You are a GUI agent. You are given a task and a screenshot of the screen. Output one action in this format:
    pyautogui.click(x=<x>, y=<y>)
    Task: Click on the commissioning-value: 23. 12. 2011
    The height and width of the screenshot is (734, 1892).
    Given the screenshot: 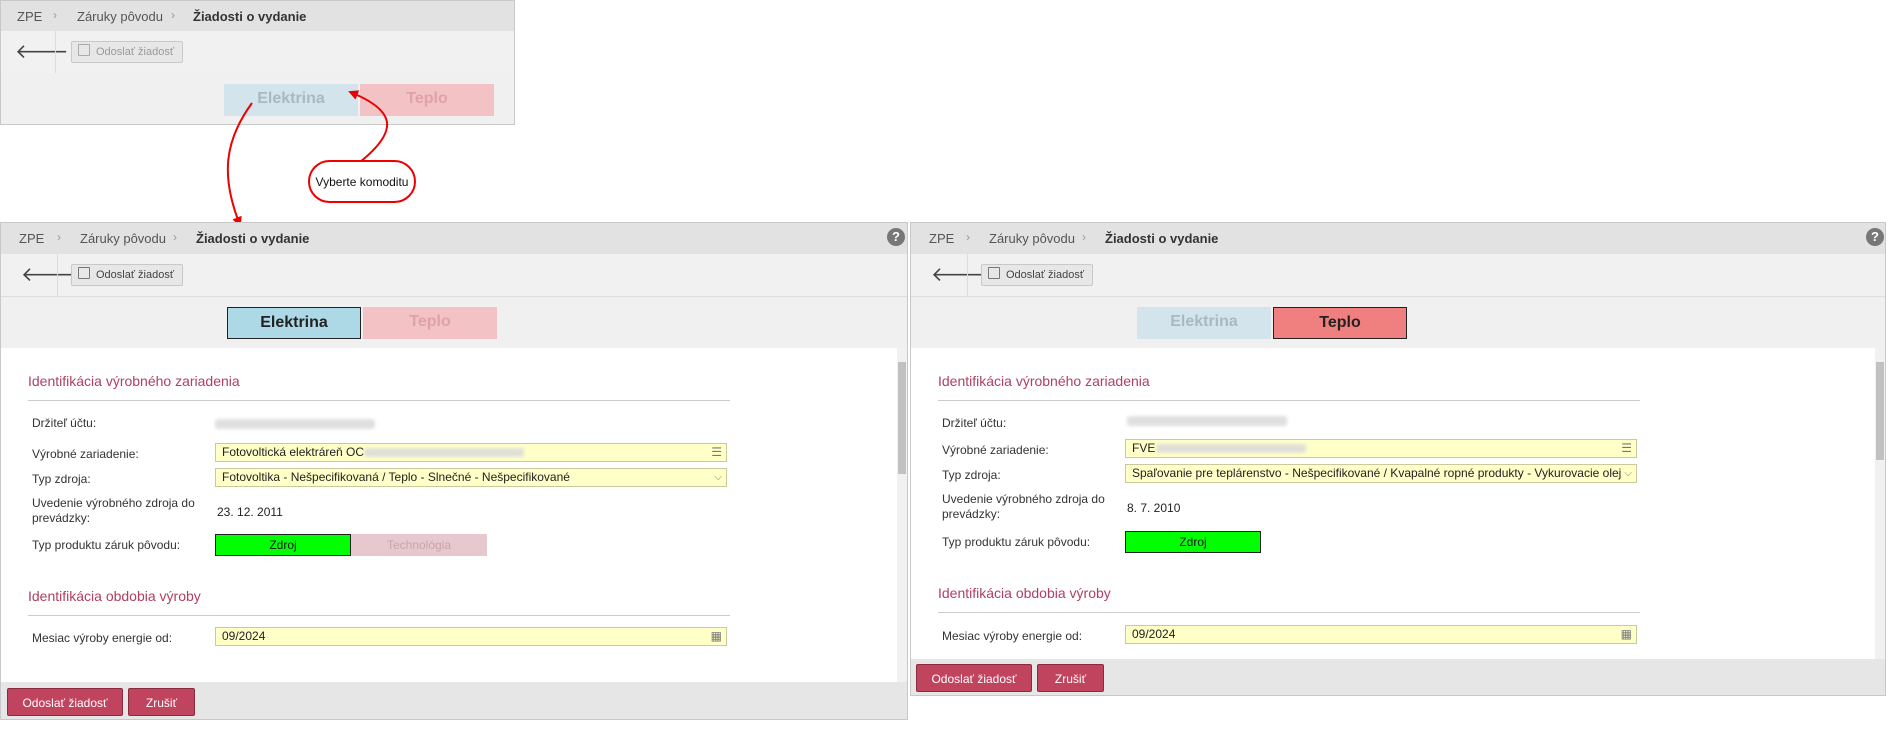 What is the action you would take?
    pyautogui.click(x=250, y=512)
    